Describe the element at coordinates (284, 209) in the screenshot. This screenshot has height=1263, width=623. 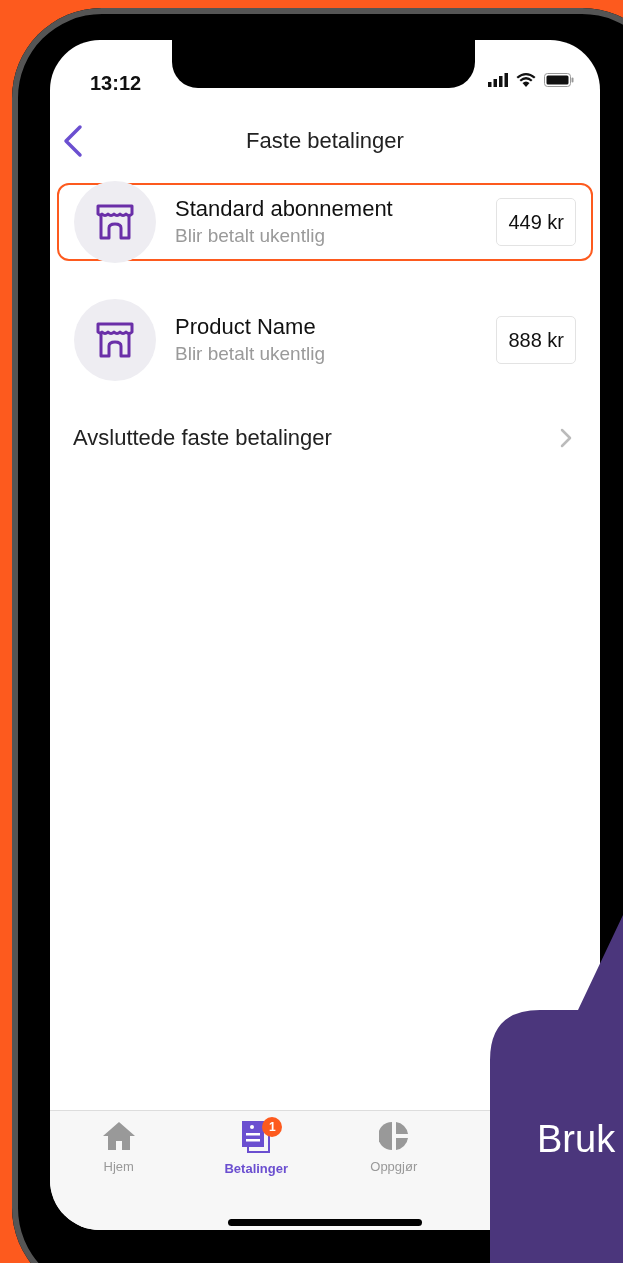
I see `payment-name: Standard abonnement` at that location.